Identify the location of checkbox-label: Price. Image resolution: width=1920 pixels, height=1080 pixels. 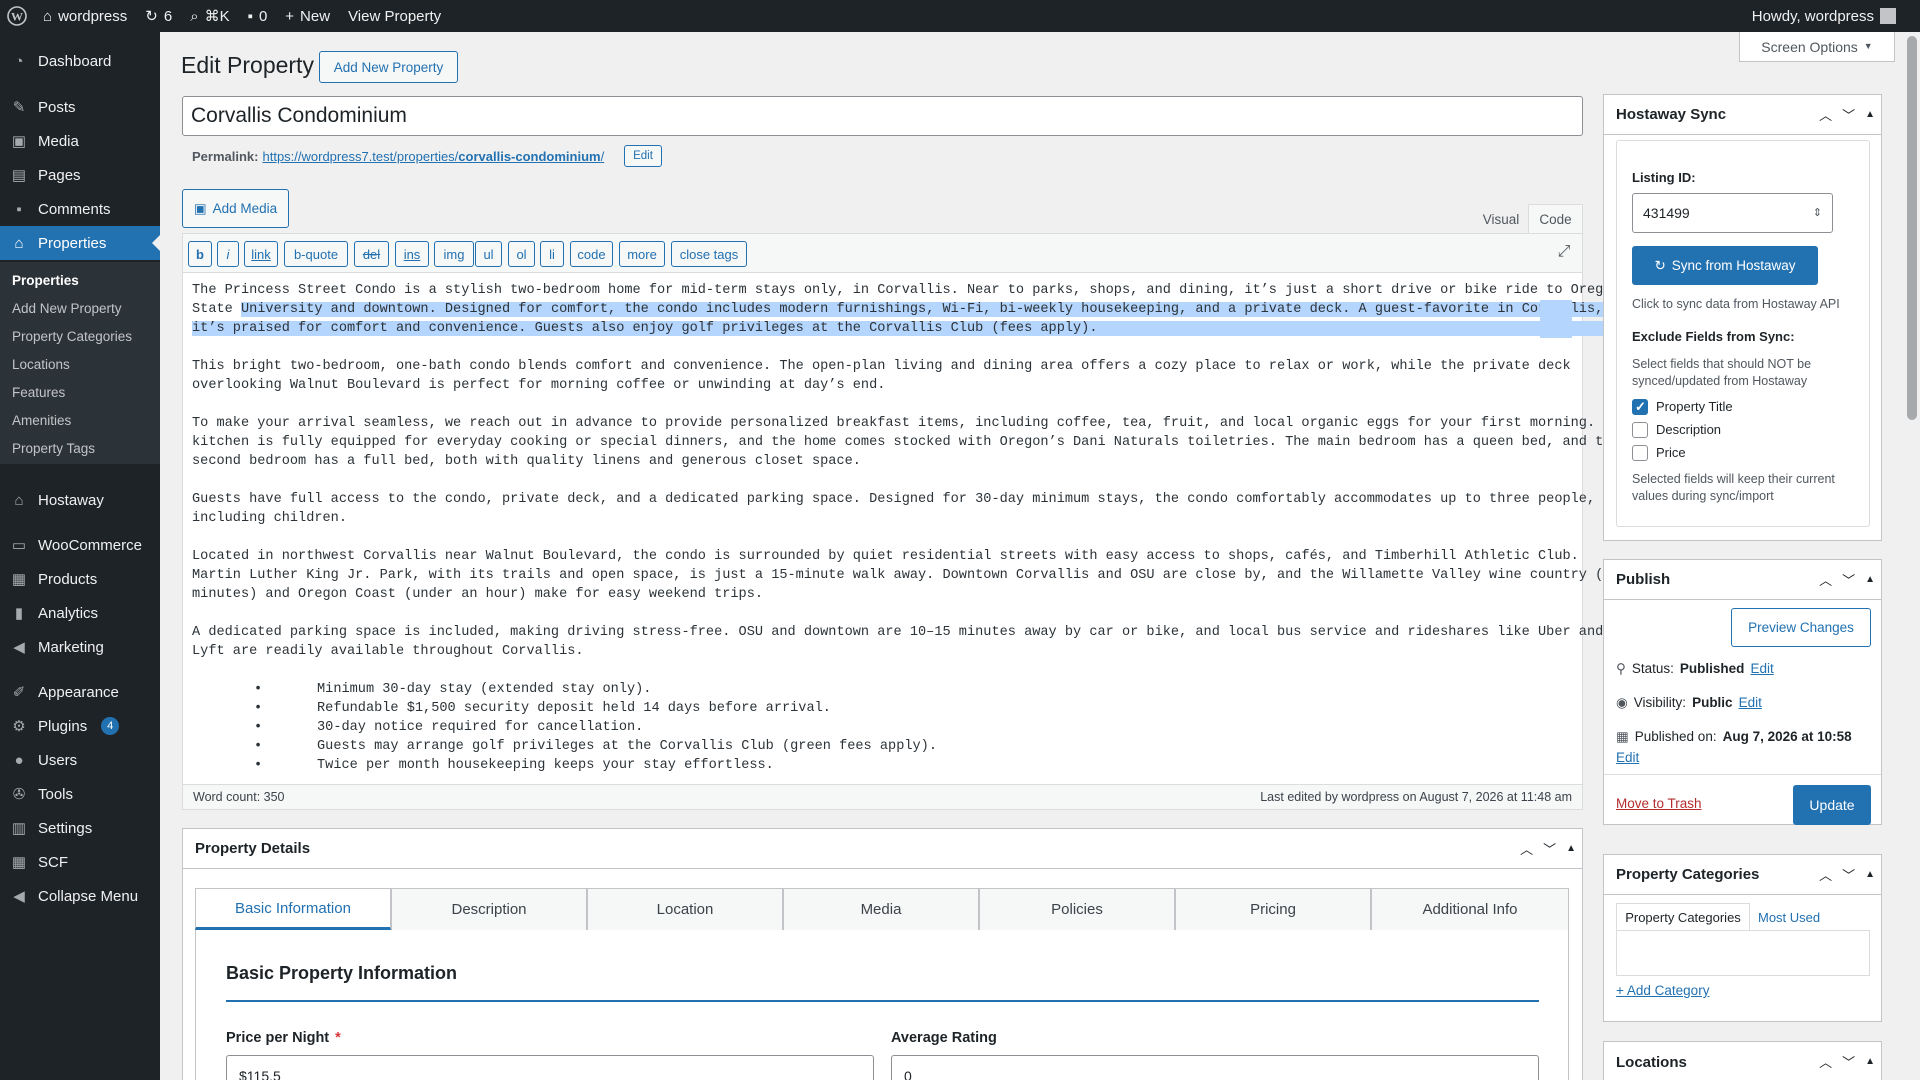
(1671, 452).